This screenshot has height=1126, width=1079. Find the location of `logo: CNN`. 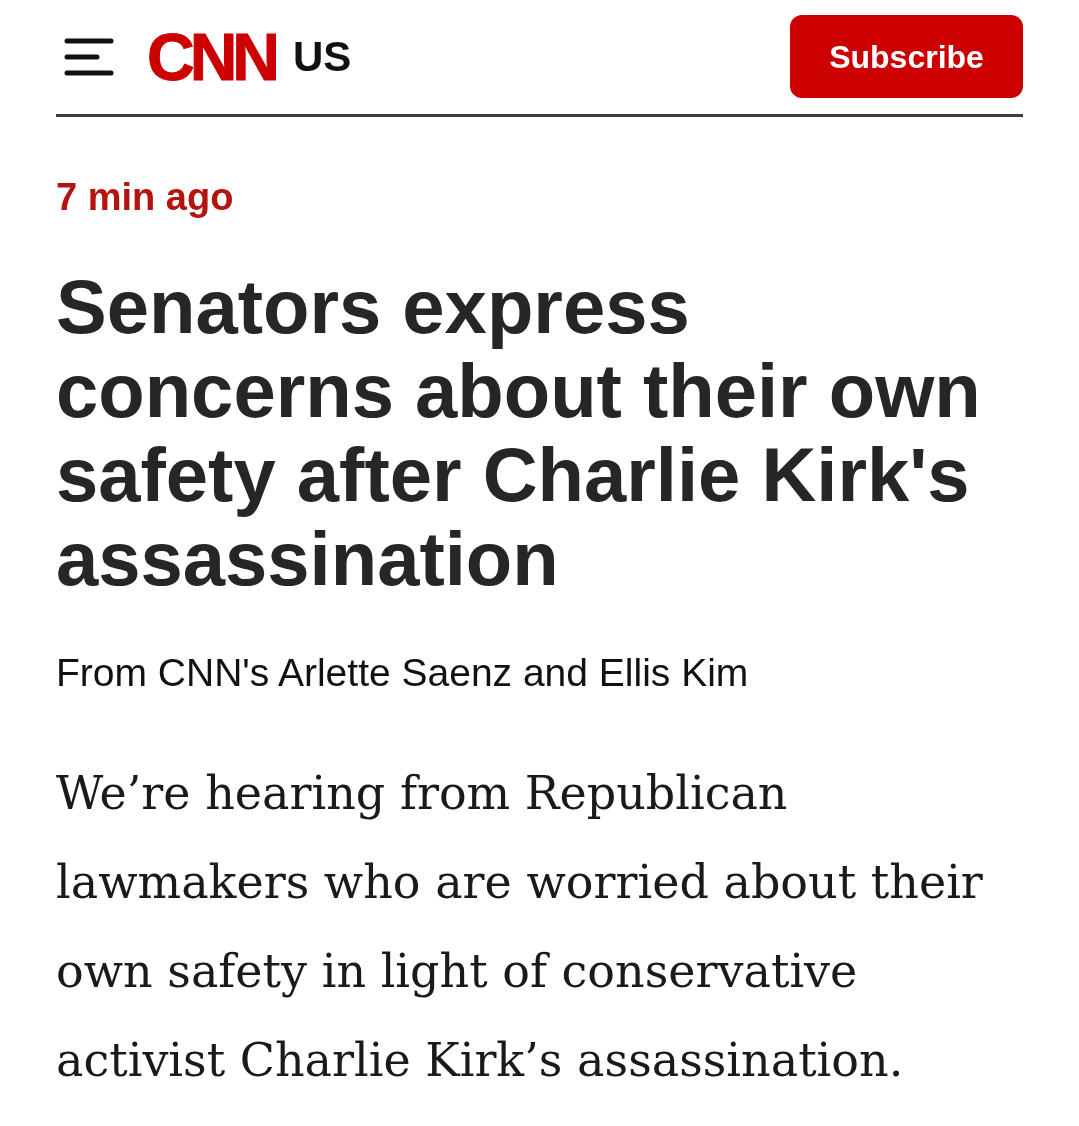

logo: CNN is located at coordinates (211, 56).